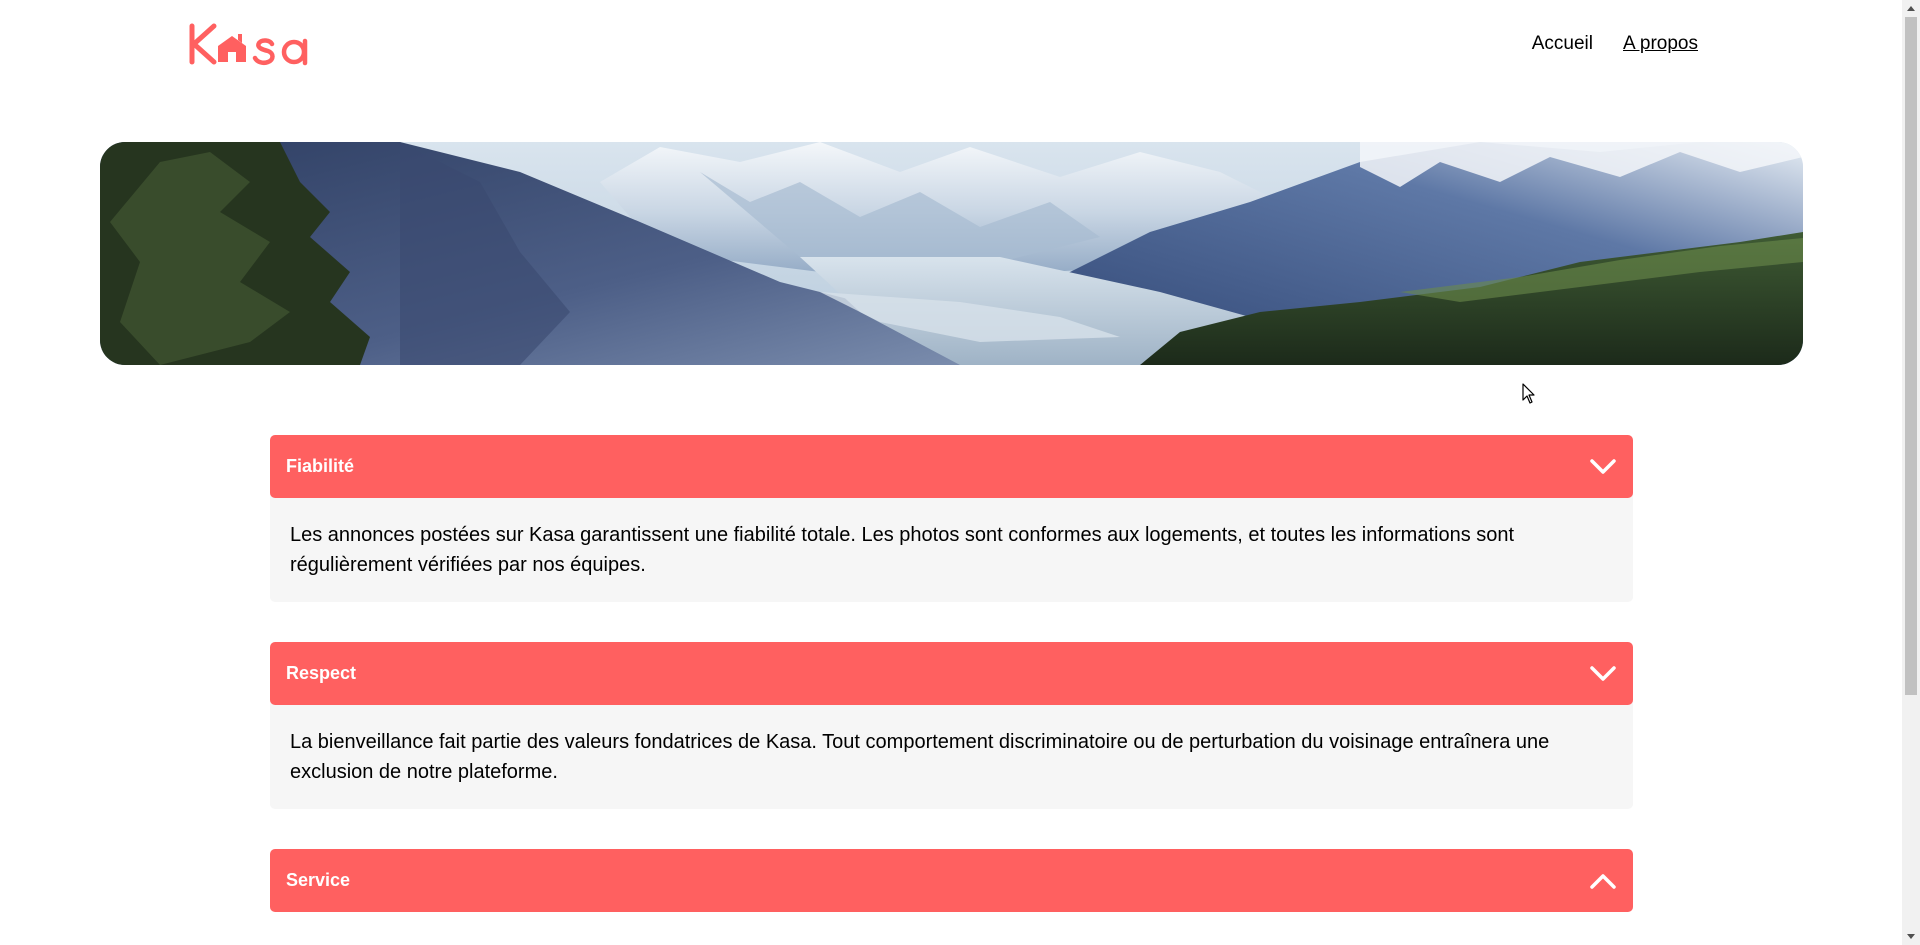 The height and width of the screenshot is (945, 1920). Describe the element at coordinates (1911, 356) in the screenshot. I see `scrollbar-thumb` at that location.